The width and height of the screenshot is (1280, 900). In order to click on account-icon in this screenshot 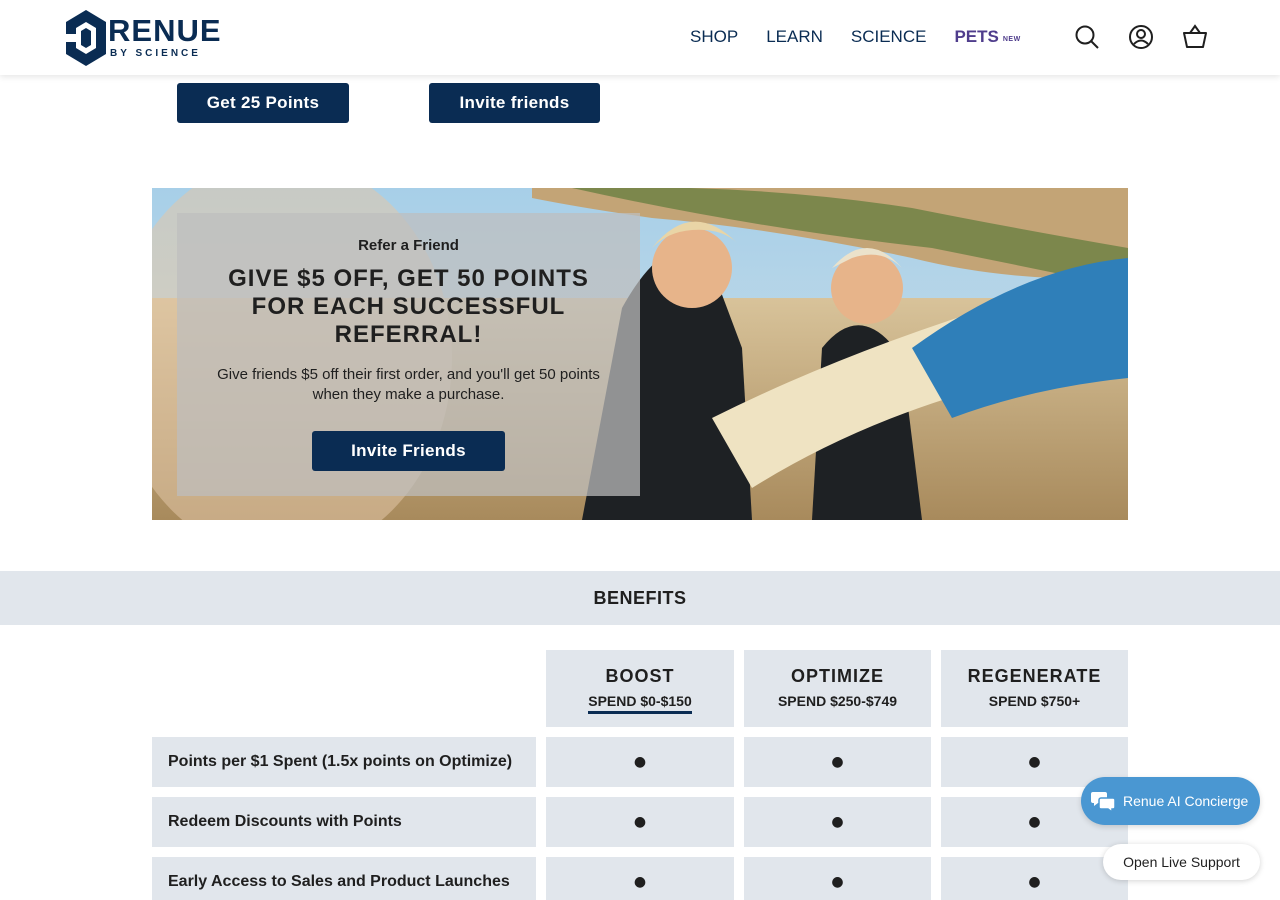, I will do `click(1141, 37)`.